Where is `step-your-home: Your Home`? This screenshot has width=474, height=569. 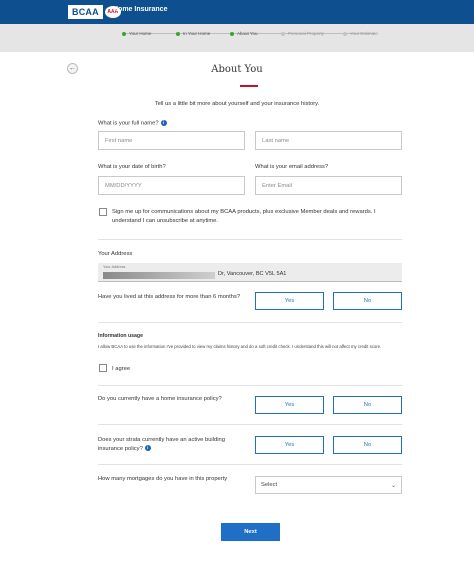 step-your-home: Your Home is located at coordinates (136, 33).